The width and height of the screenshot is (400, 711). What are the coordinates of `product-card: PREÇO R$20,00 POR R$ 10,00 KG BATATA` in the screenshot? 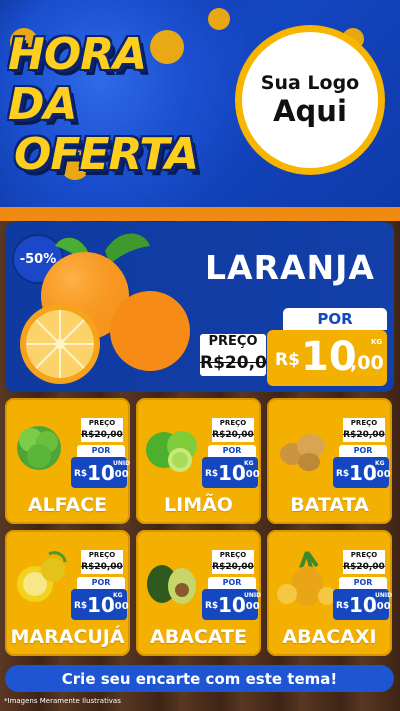 It's located at (329, 461).